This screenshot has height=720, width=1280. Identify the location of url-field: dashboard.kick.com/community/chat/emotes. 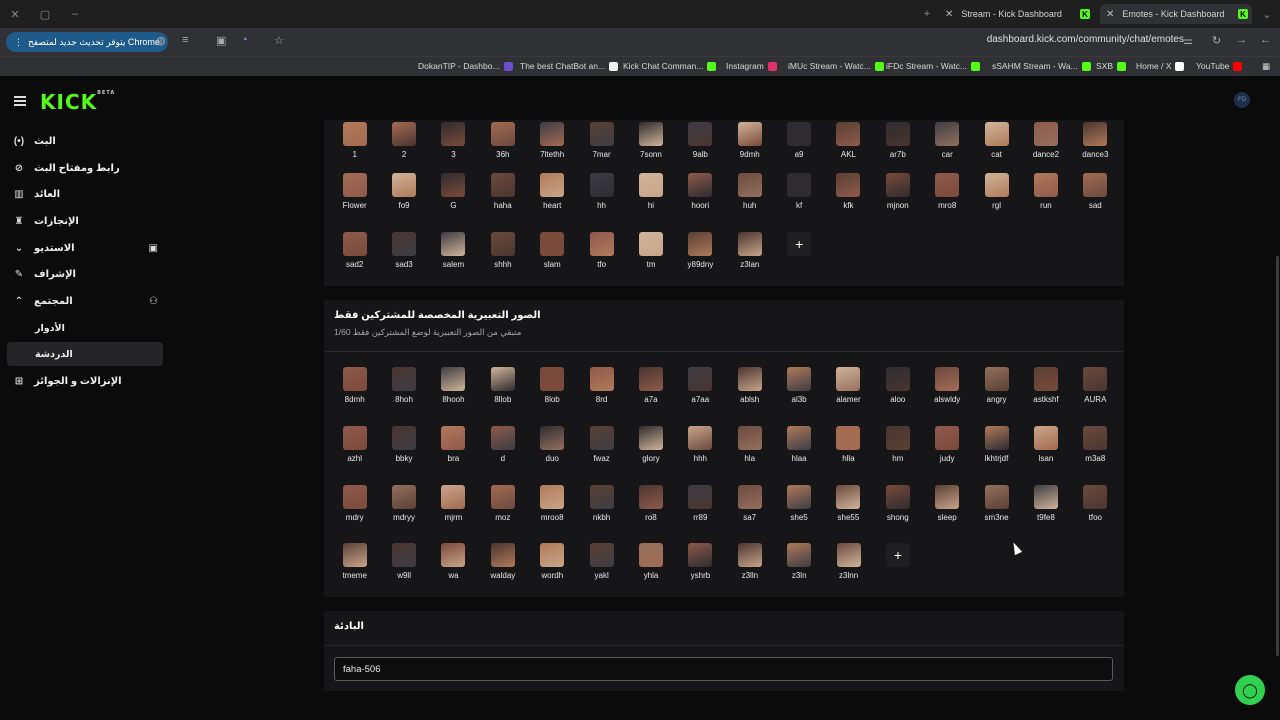
(1085, 39).